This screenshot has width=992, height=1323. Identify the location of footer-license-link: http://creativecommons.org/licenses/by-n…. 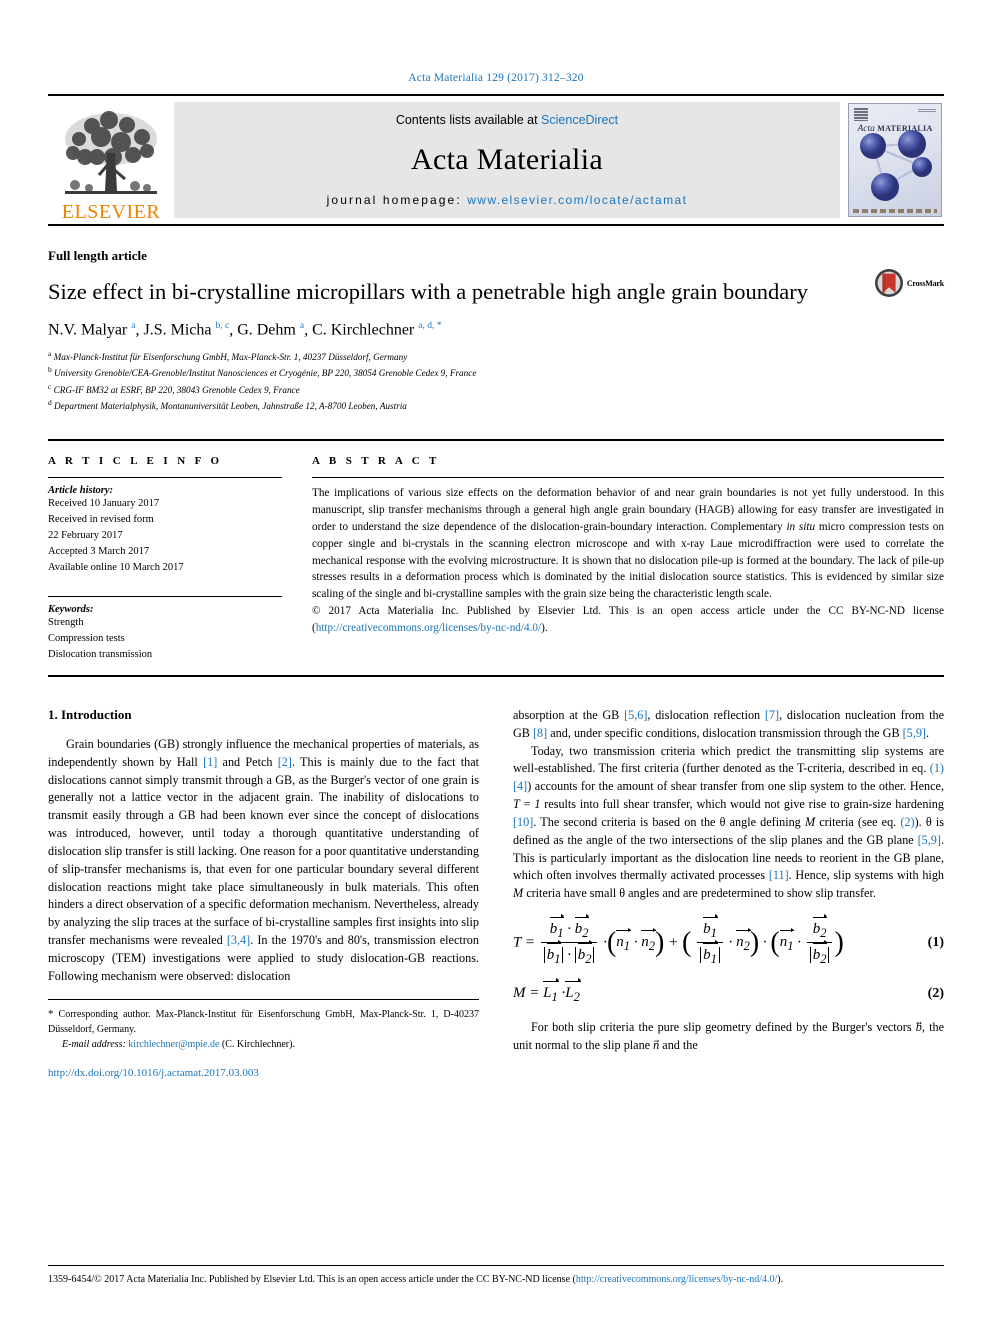
(676, 1279).